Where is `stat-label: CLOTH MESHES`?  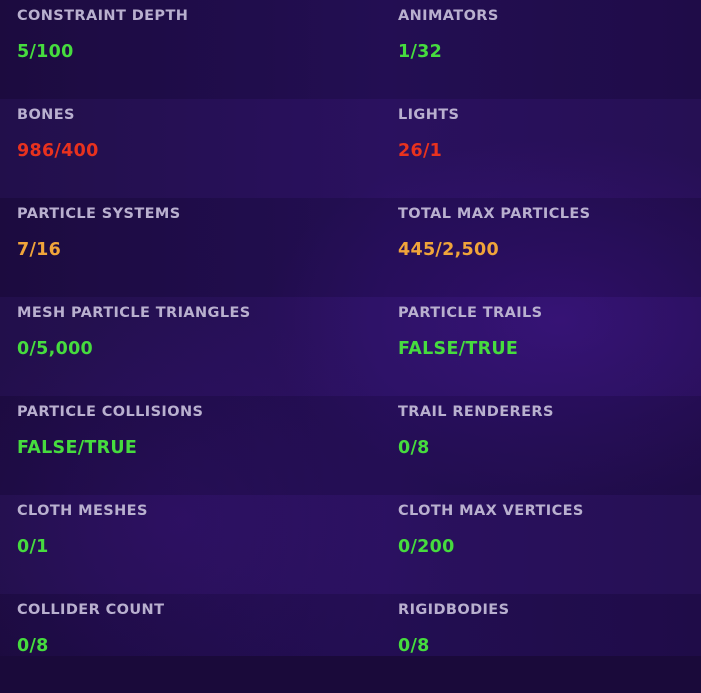
stat-label: CLOTH MESHES is located at coordinates (82, 511).